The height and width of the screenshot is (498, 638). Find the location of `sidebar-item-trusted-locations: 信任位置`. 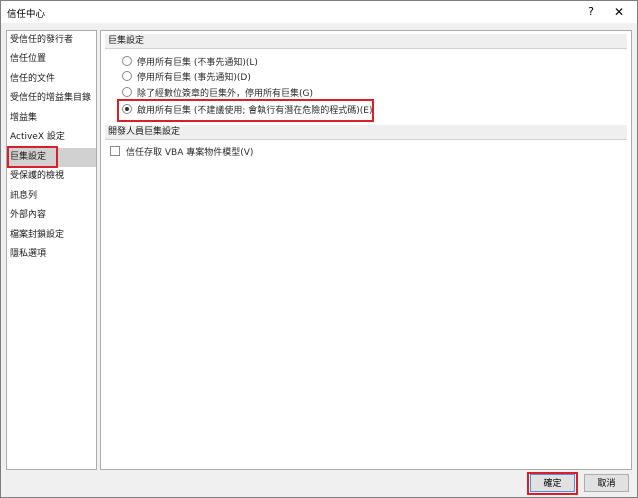

sidebar-item-trusted-locations: 信任位置 is located at coordinates (51, 59).